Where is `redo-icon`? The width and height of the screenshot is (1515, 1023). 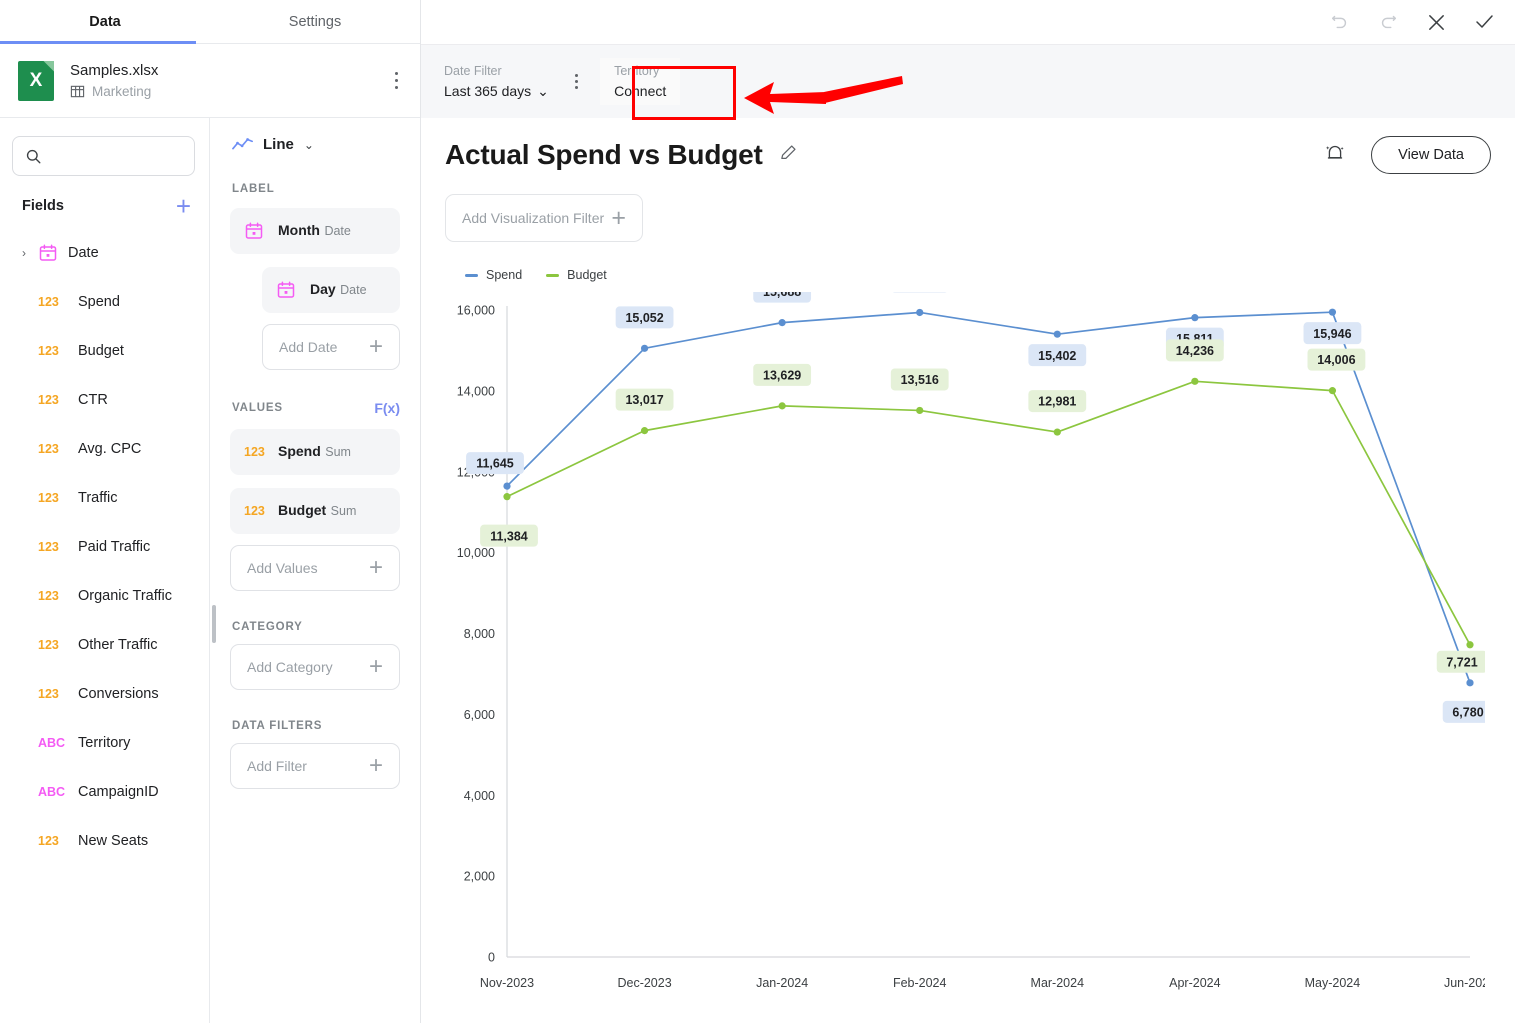
redo-icon is located at coordinates (1388, 22).